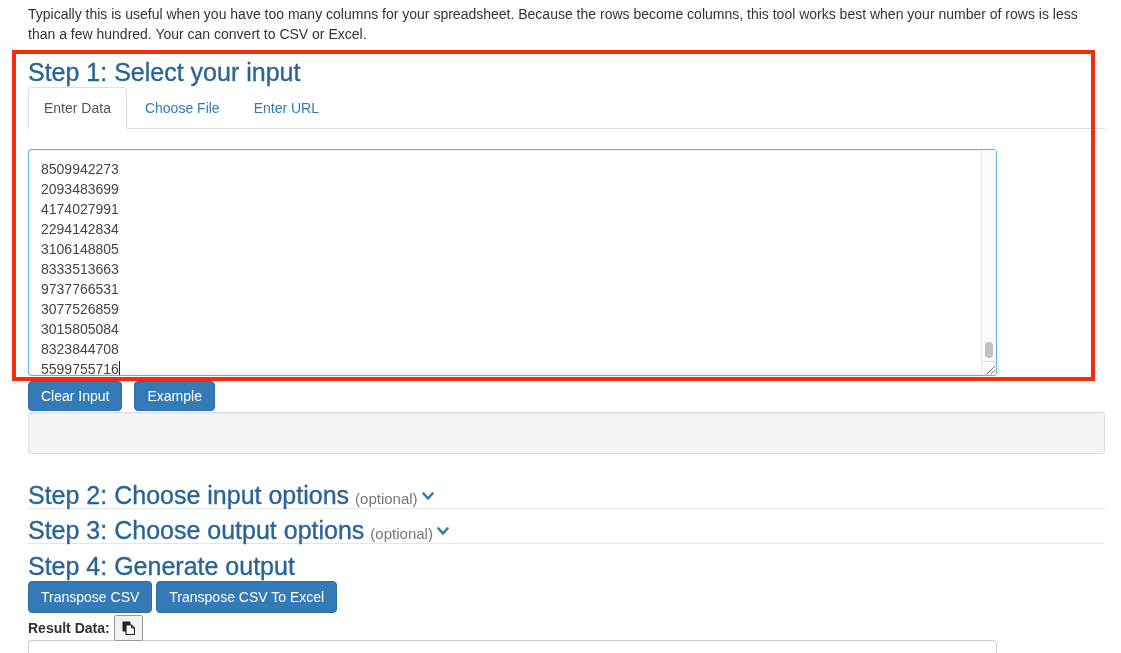  Describe the element at coordinates (196, 530) in the screenshot. I see `step-title: Step 3: Choose output options` at that location.